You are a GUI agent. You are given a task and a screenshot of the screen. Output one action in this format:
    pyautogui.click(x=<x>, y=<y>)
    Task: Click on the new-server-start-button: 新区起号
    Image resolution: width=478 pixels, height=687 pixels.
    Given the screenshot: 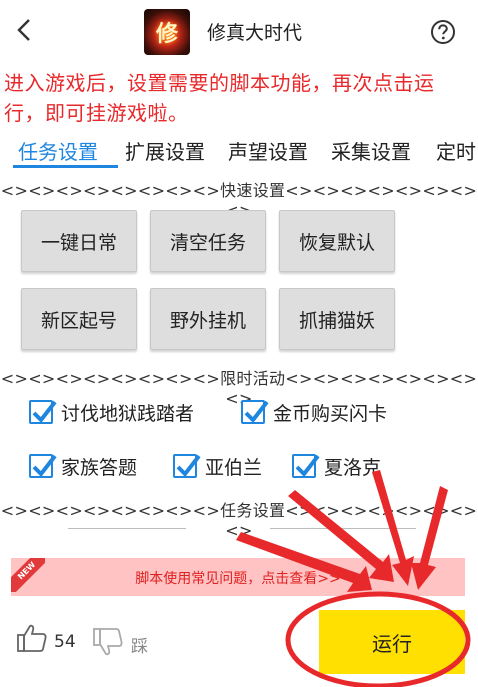 What is the action you would take?
    pyautogui.click(x=79, y=319)
    